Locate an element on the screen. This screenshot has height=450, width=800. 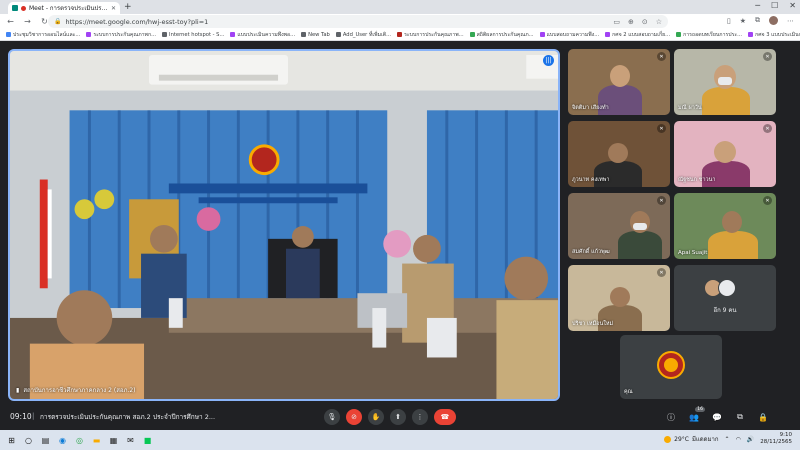
split-screen-icon: ▯ is located at coordinates (729, 21).